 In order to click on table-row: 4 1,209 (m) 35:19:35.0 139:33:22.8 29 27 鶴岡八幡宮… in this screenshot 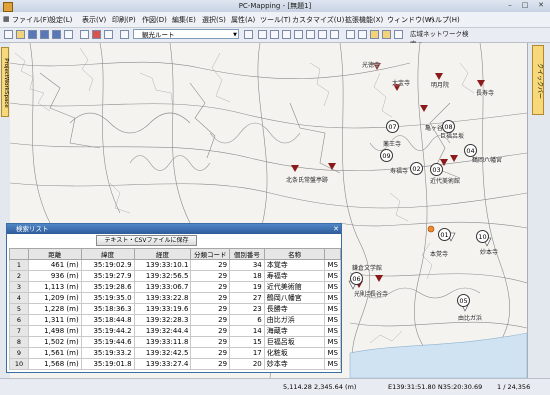, I will do `click(175, 298)`.